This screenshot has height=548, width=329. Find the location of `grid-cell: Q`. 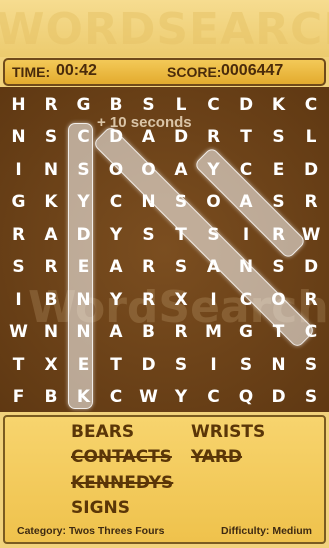

grid-cell: Q is located at coordinates (246, 397).